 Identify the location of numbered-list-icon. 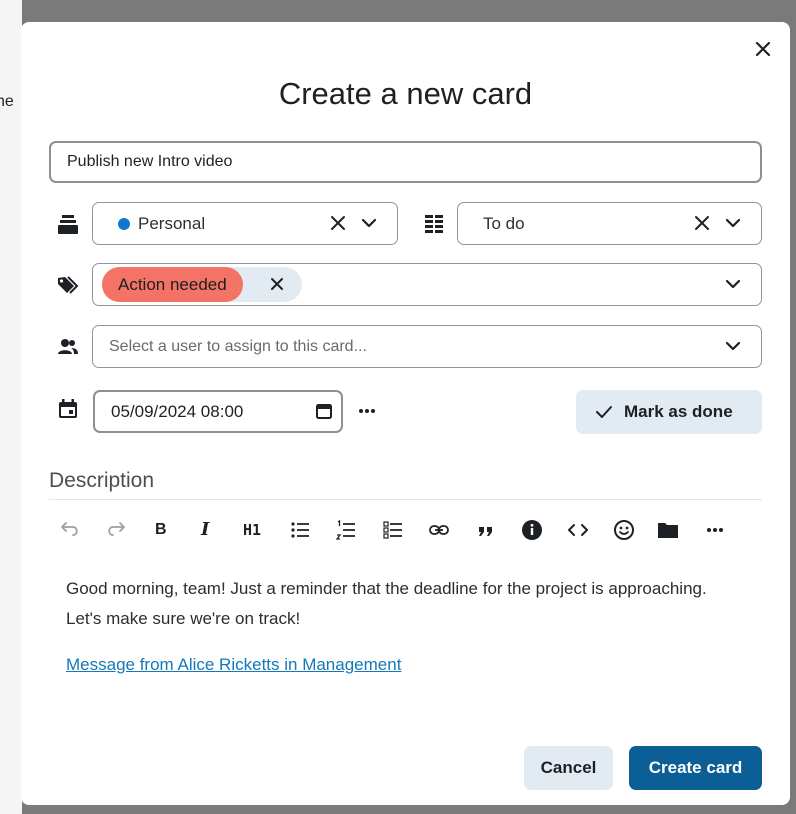
(346, 530).